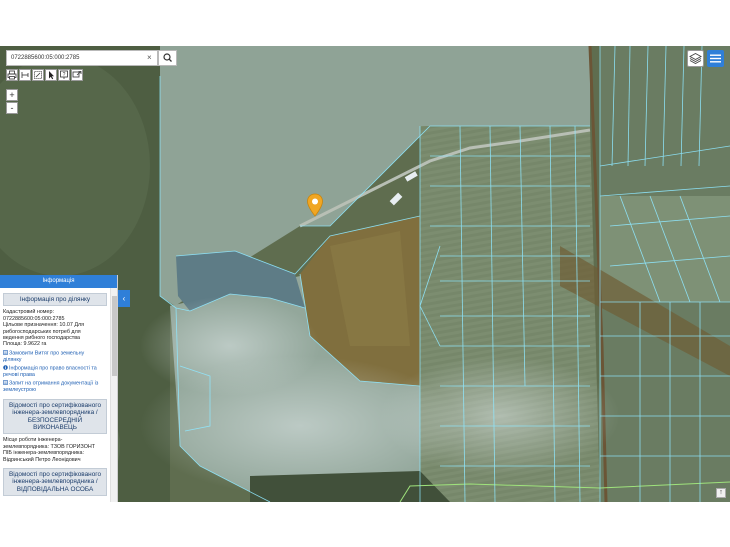  Describe the element at coordinates (55, 413) in the screenshot. I see `section2-line-2: інженера-землевпорядника /` at that location.